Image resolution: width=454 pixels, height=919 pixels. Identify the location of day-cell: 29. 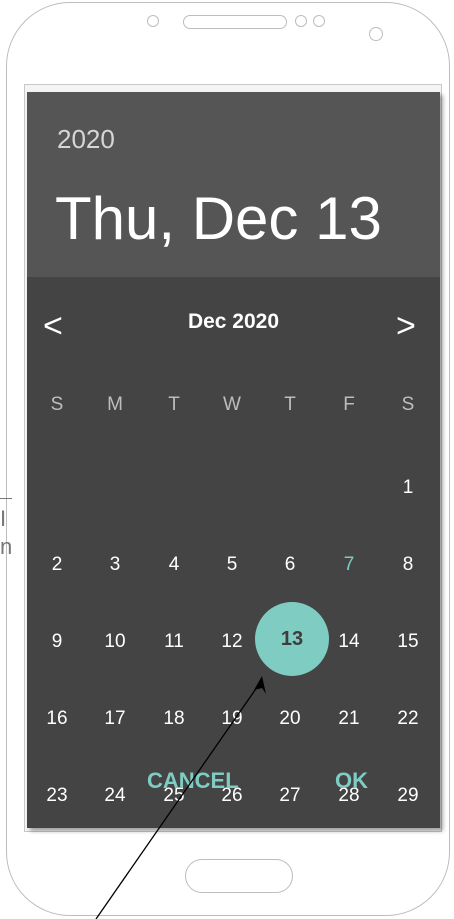
(408, 796).